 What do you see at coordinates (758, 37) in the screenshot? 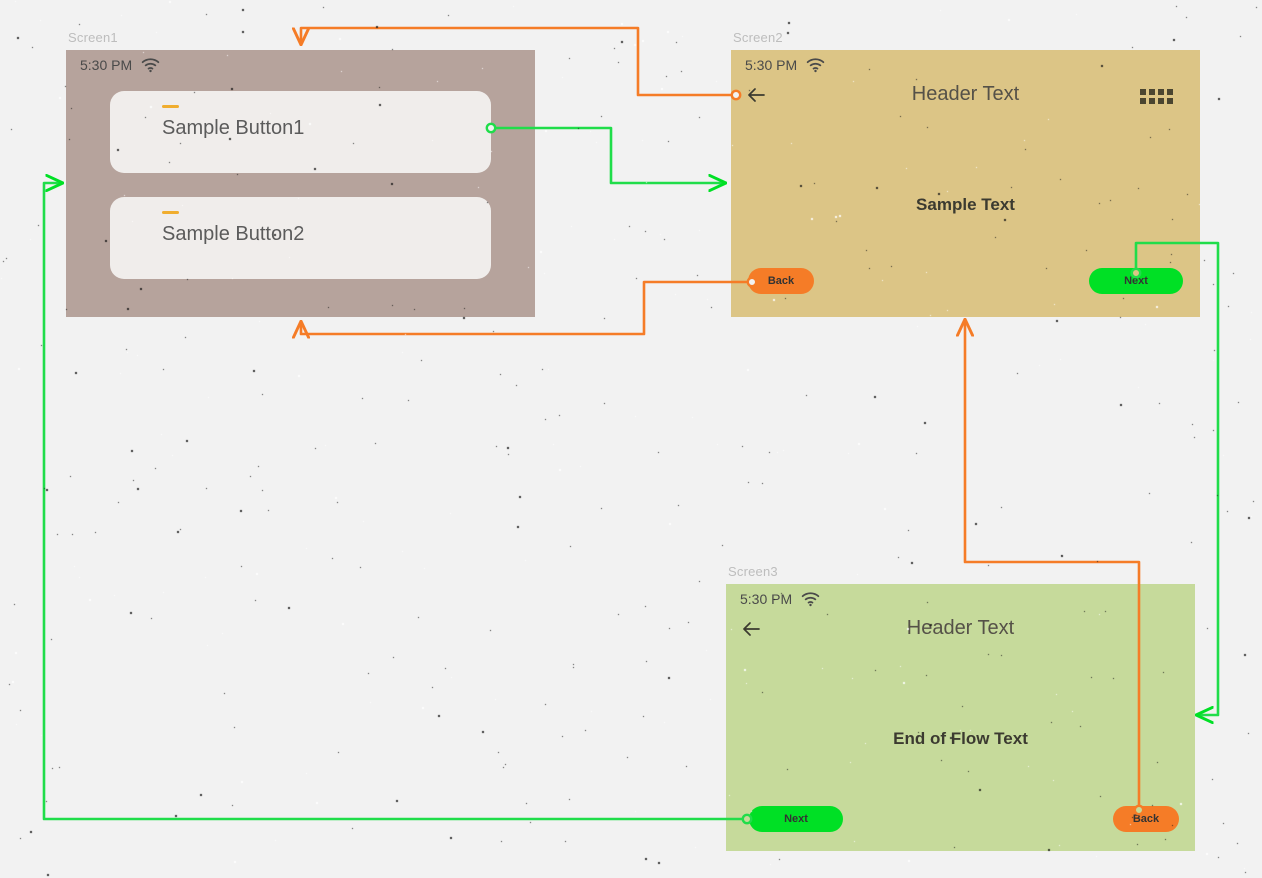
I see `screen-label-screen2: Screen2` at bounding box center [758, 37].